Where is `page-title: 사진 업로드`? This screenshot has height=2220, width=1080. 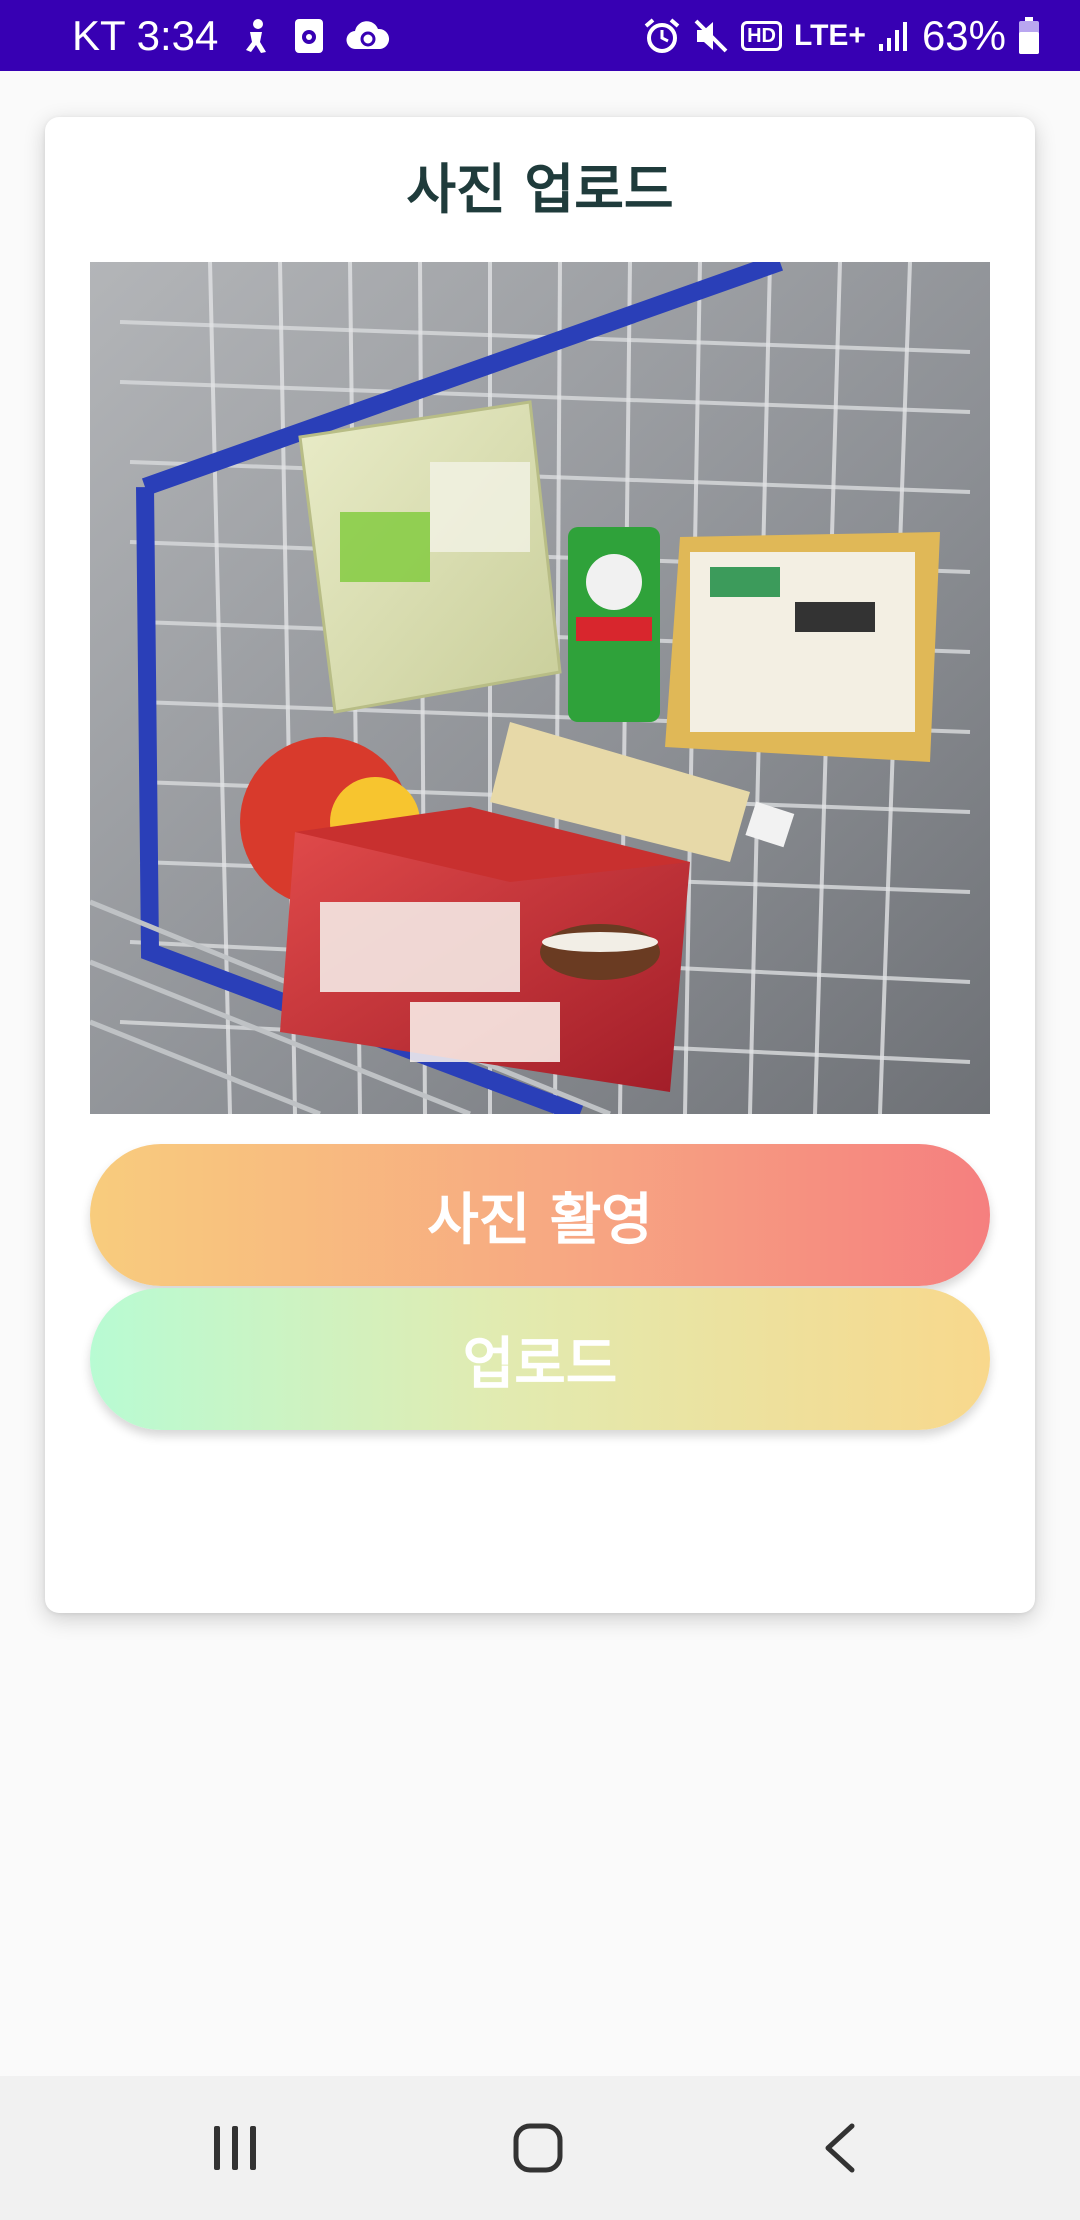
page-title: 사진 업로드 is located at coordinates (540, 189).